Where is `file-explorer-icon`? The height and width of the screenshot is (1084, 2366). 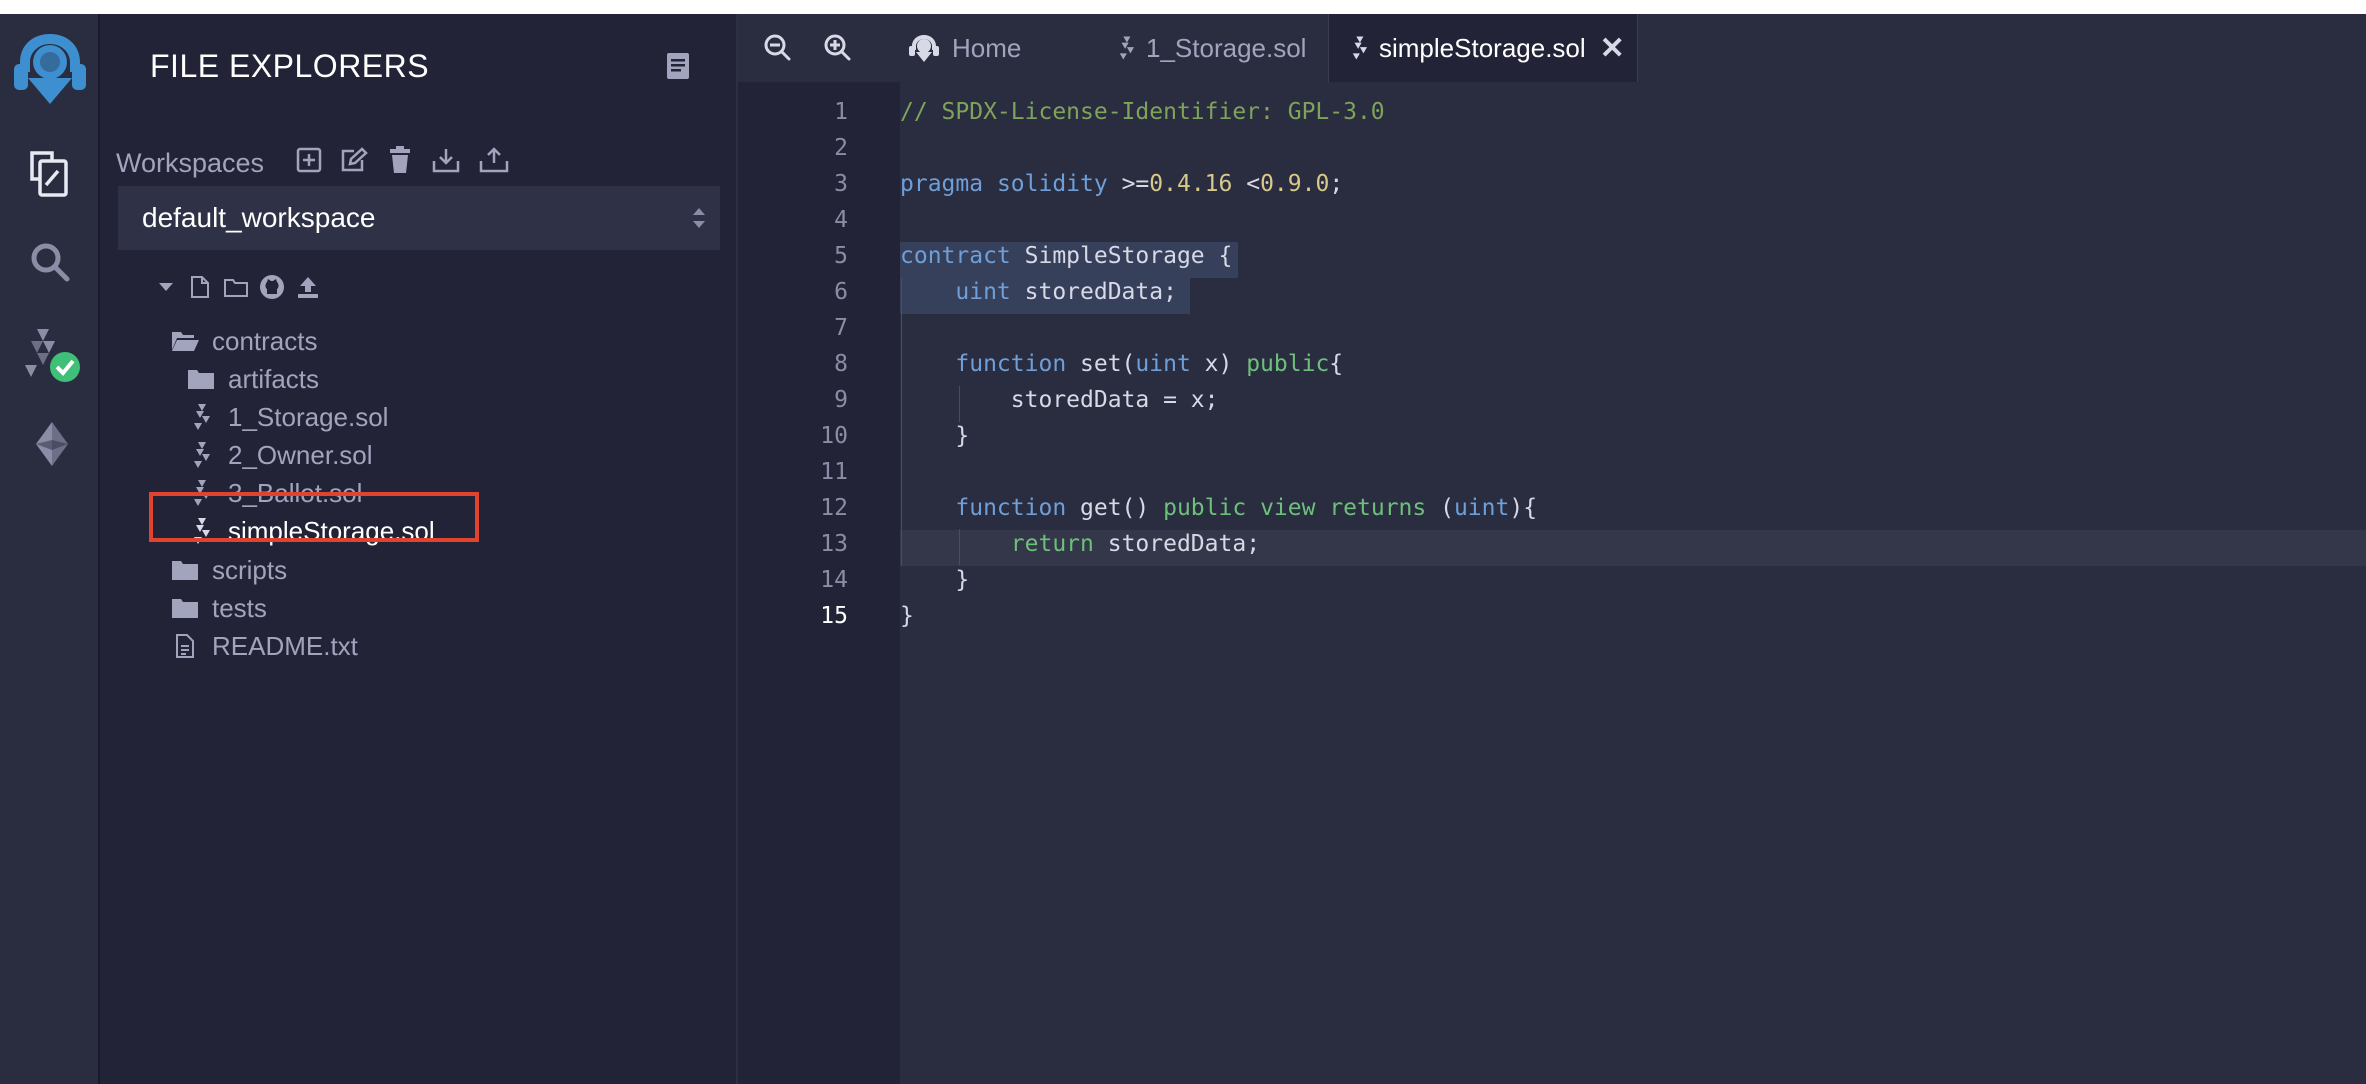 file-explorer-icon is located at coordinates (50, 174).